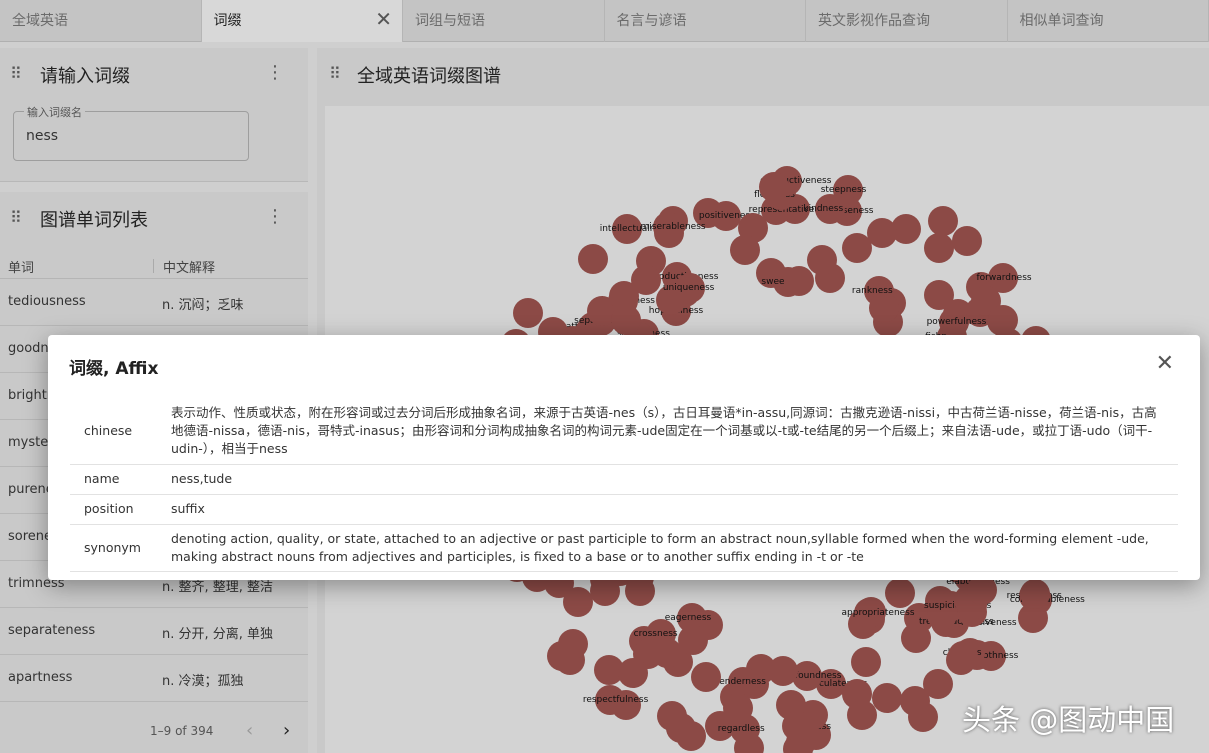  I want to click on detail-key: name, so click(102, 478).